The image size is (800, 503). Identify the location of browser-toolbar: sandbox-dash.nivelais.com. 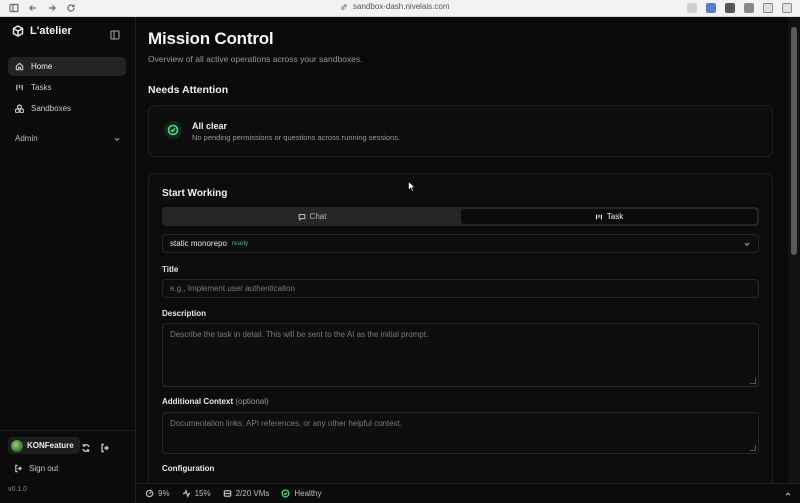
(400, 8).